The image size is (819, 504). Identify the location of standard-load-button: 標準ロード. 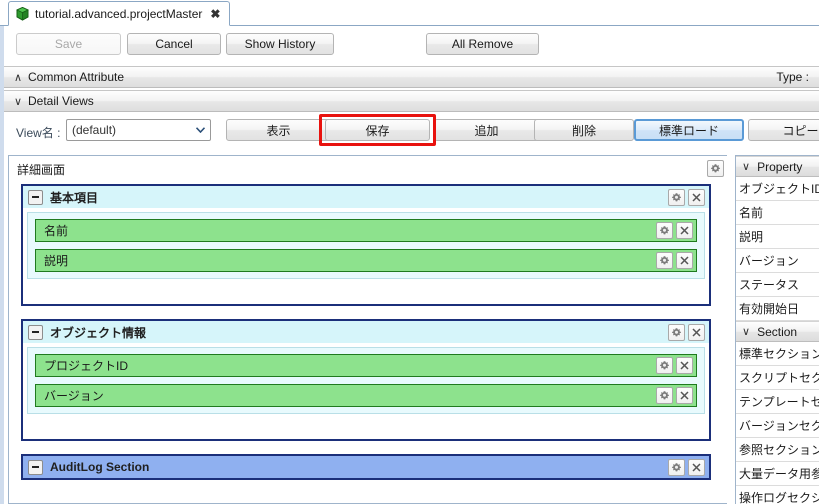
(689, 130).